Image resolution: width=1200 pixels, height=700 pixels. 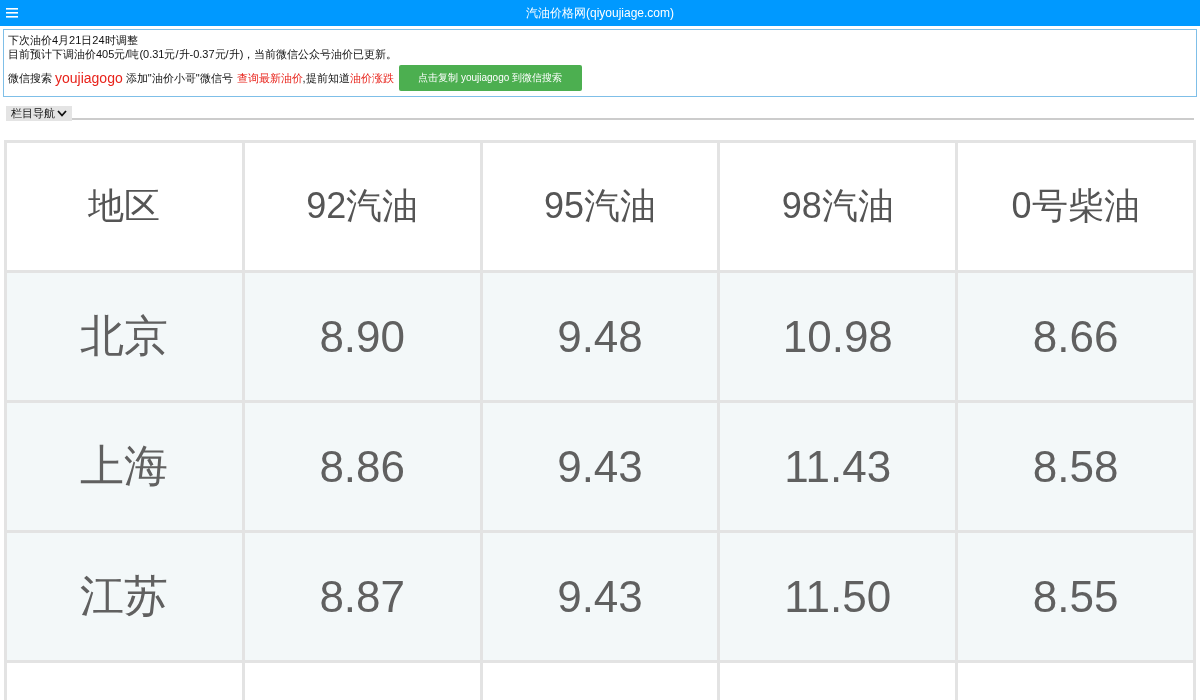 I want to click on price-cell: 8.87, so click(x=362, y=596).